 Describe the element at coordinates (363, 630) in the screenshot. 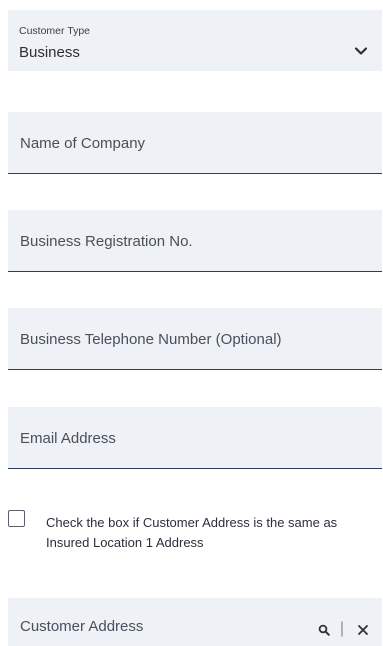

I see `close-icon` at that location.